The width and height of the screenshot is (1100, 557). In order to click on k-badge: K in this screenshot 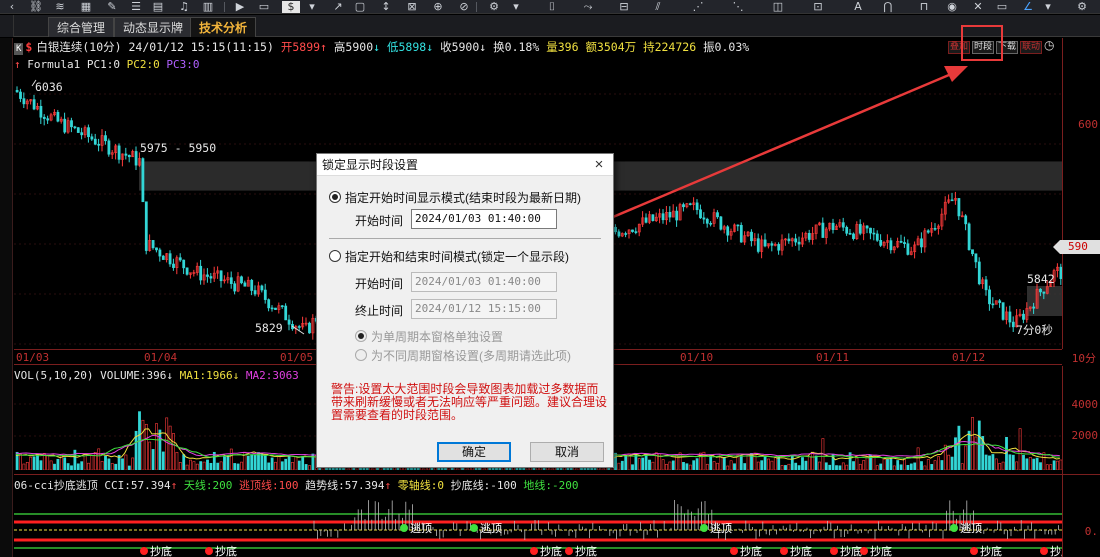, I will do `click(19, 49)`.